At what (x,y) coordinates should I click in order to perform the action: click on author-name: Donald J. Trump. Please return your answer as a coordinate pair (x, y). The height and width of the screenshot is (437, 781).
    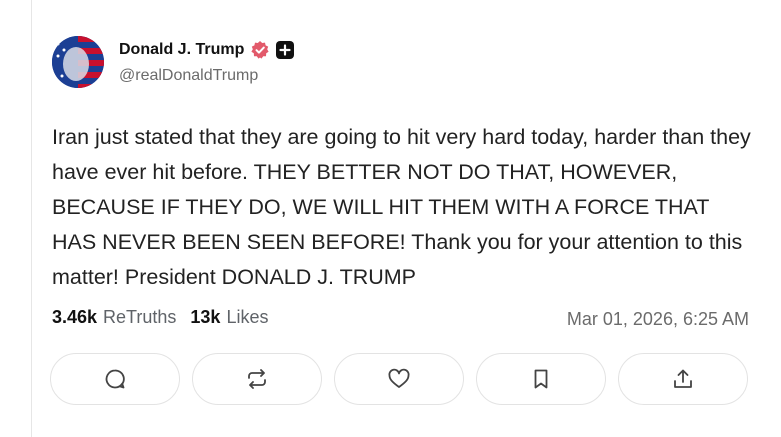
    Looking at the image, I should click on (181, 50).